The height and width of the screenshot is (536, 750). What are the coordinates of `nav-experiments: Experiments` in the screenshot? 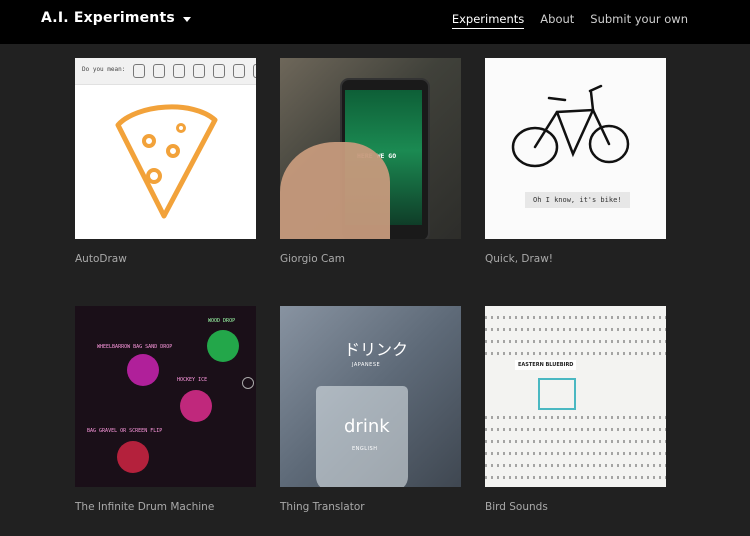 It's located at (488, 20).